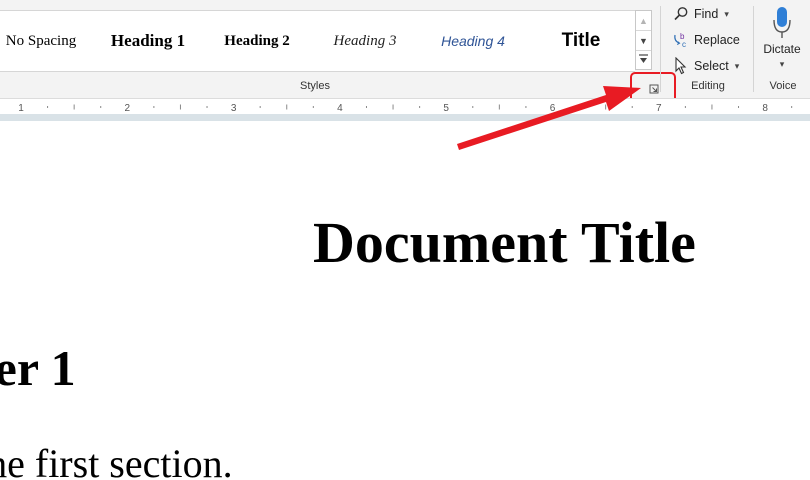 The width and height of the screenshot is (810, 480). What do you see at coordinates (684, 44) in the screenshot?
I see `svg-text: c` at bounding box center [684, 44].